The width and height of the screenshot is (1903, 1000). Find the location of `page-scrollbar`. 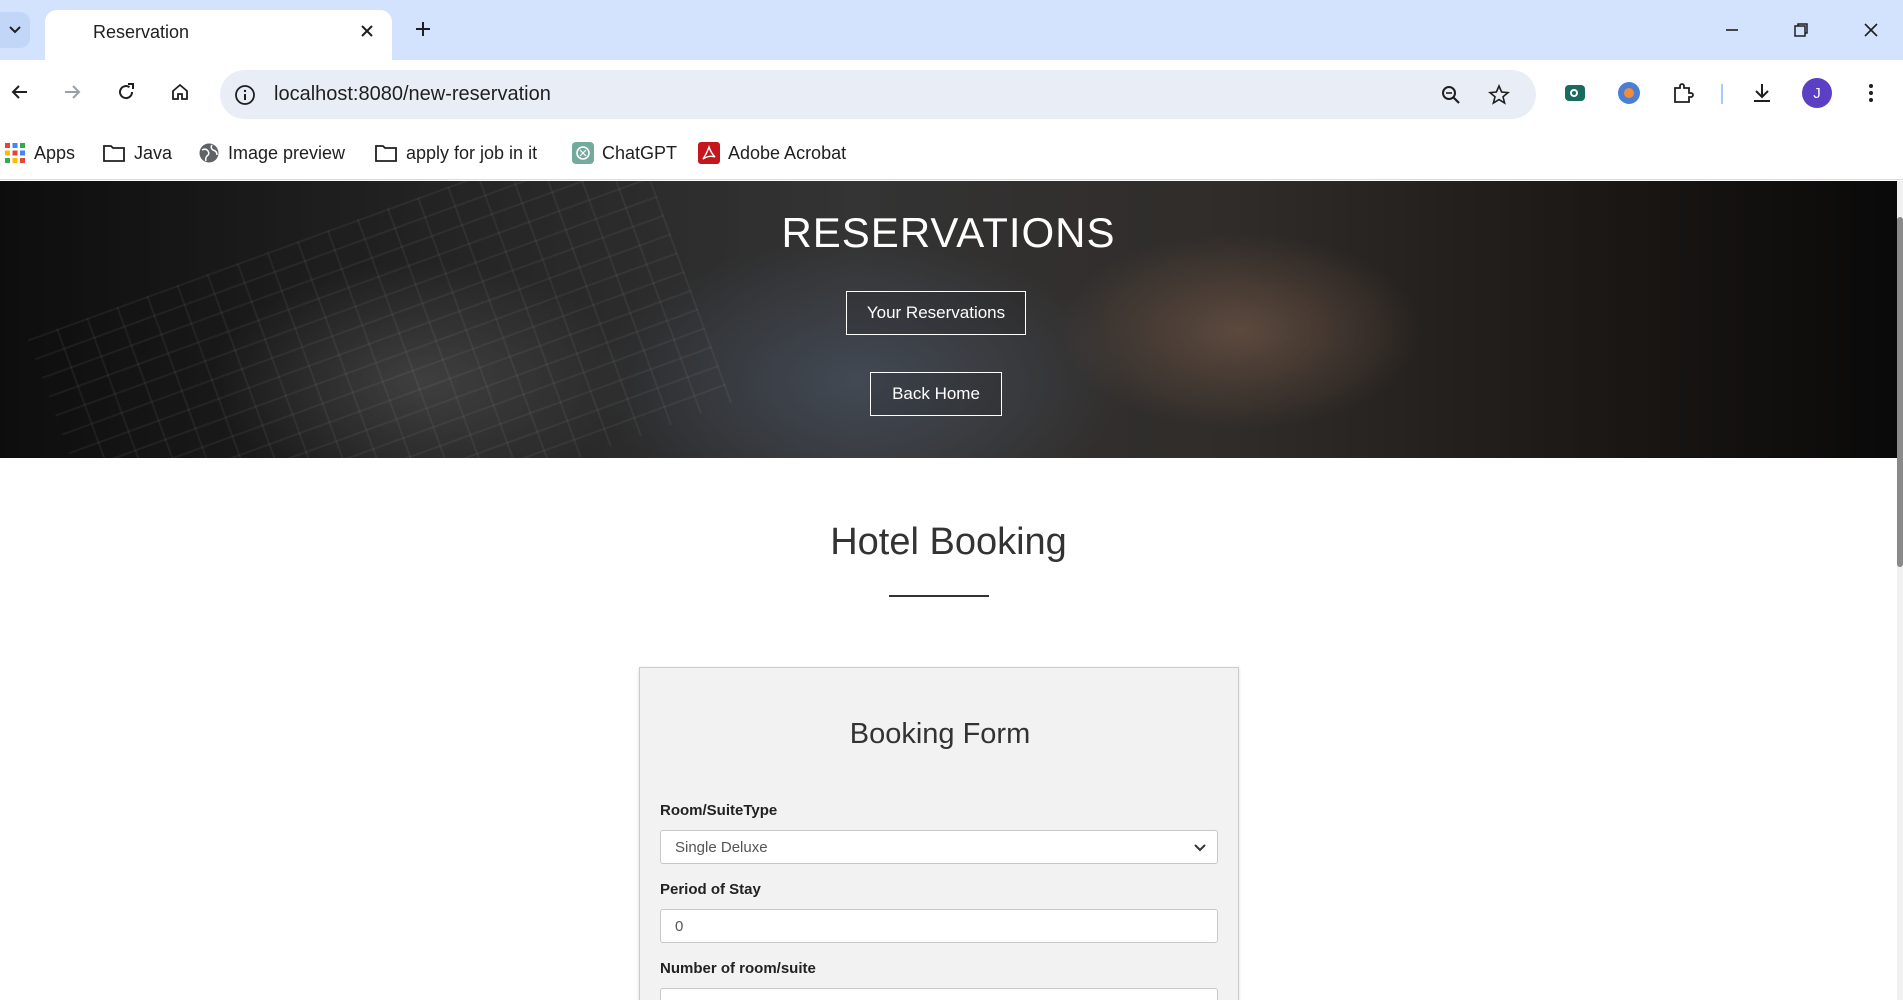

page-scrollbar is located at coordinates (1900, 590).